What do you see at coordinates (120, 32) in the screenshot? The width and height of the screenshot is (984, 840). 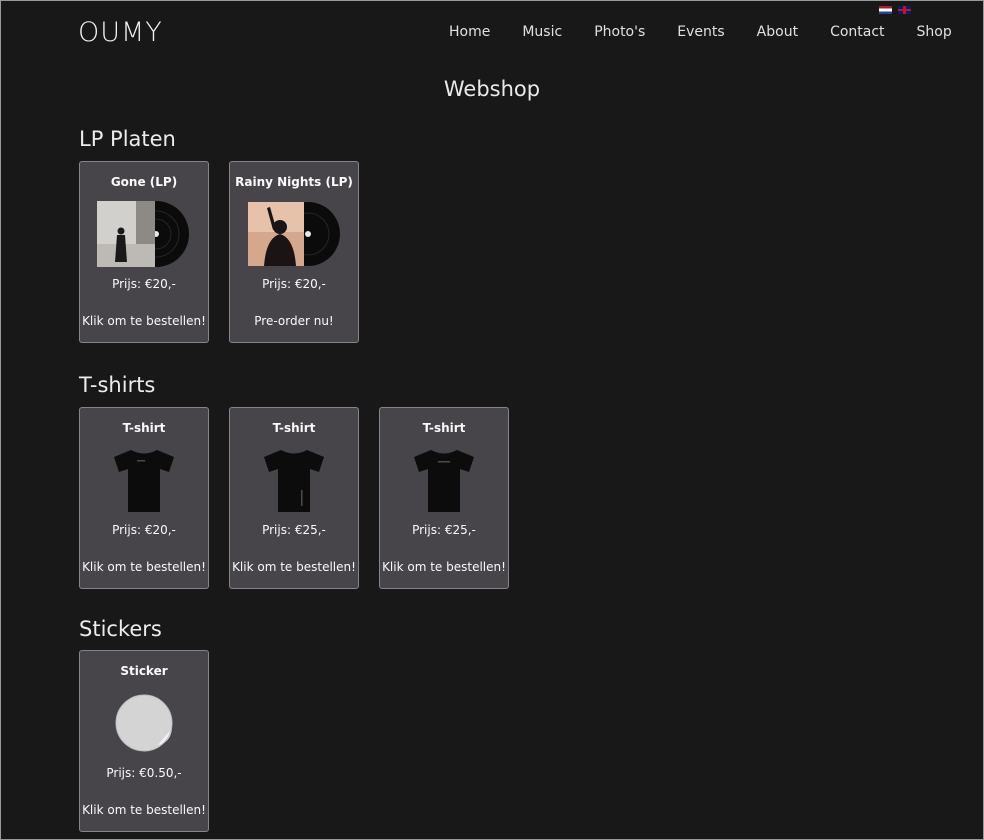 I see `site-logo: OUMY` at bounding box center [120, 32].